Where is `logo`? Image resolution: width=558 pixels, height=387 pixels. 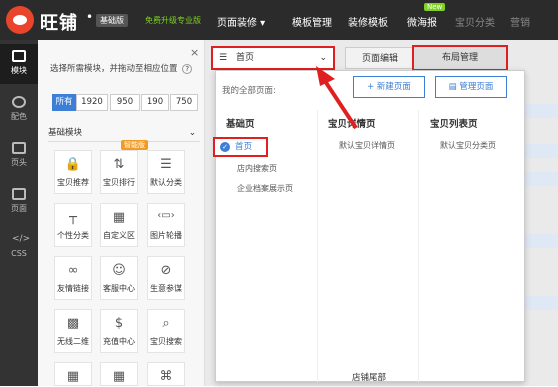
logo is located at coordinates (20, 20).